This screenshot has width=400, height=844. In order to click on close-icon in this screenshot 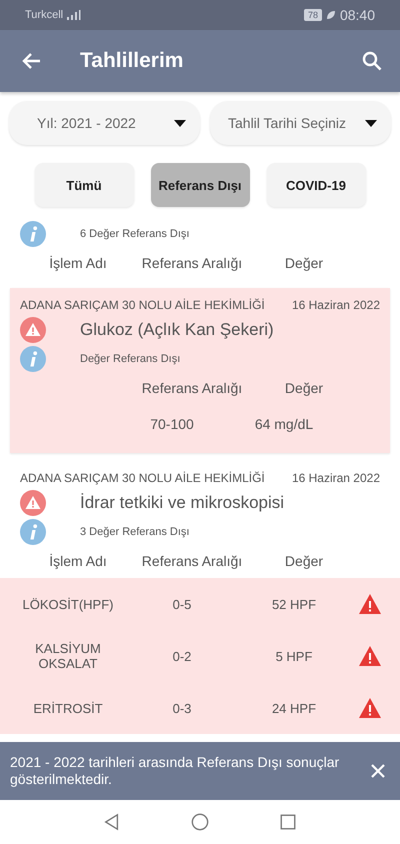, I will do `click(378, 771)`.